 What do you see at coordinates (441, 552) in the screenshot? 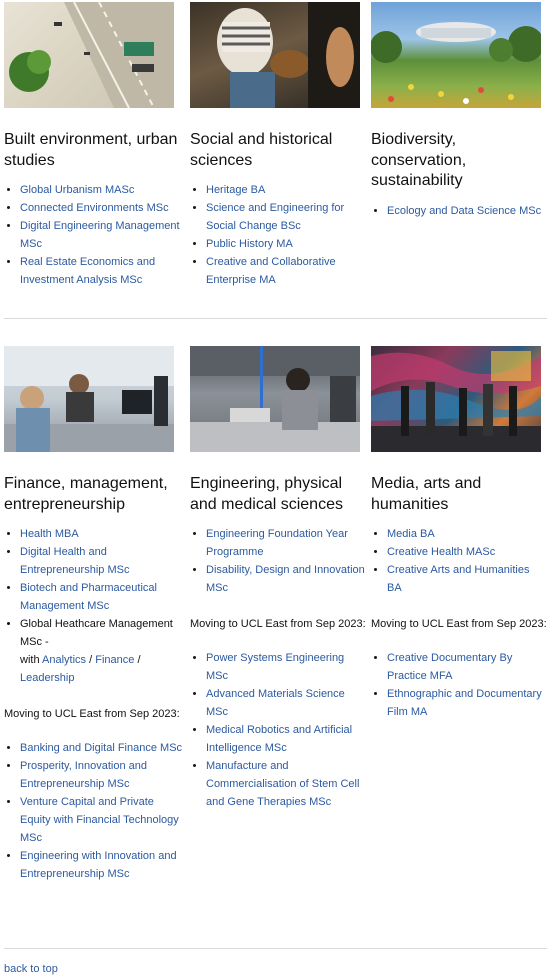
I see `course-link: Creative Health MASc` at bounding box center [441, 552].